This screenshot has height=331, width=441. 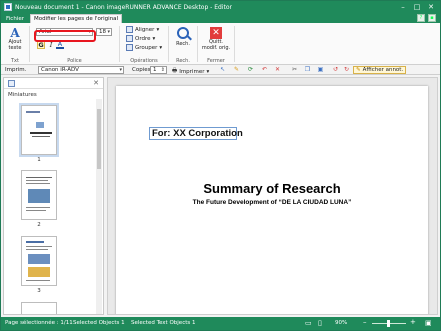 What do you see at coordinates (81, 70) in the screenshot?
I see `printer-select: Canon iR-ADV ▾` at bounding box center [81, 70].